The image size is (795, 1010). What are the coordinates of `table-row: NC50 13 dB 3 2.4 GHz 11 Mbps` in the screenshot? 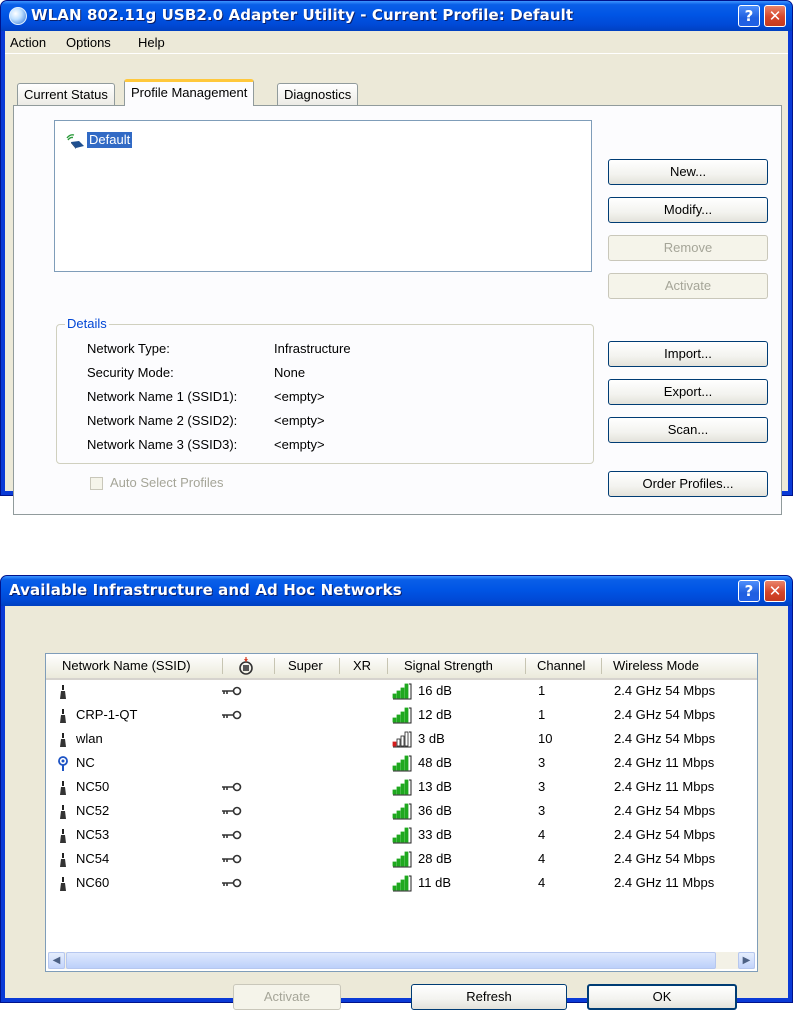 It's located at (401, 788).